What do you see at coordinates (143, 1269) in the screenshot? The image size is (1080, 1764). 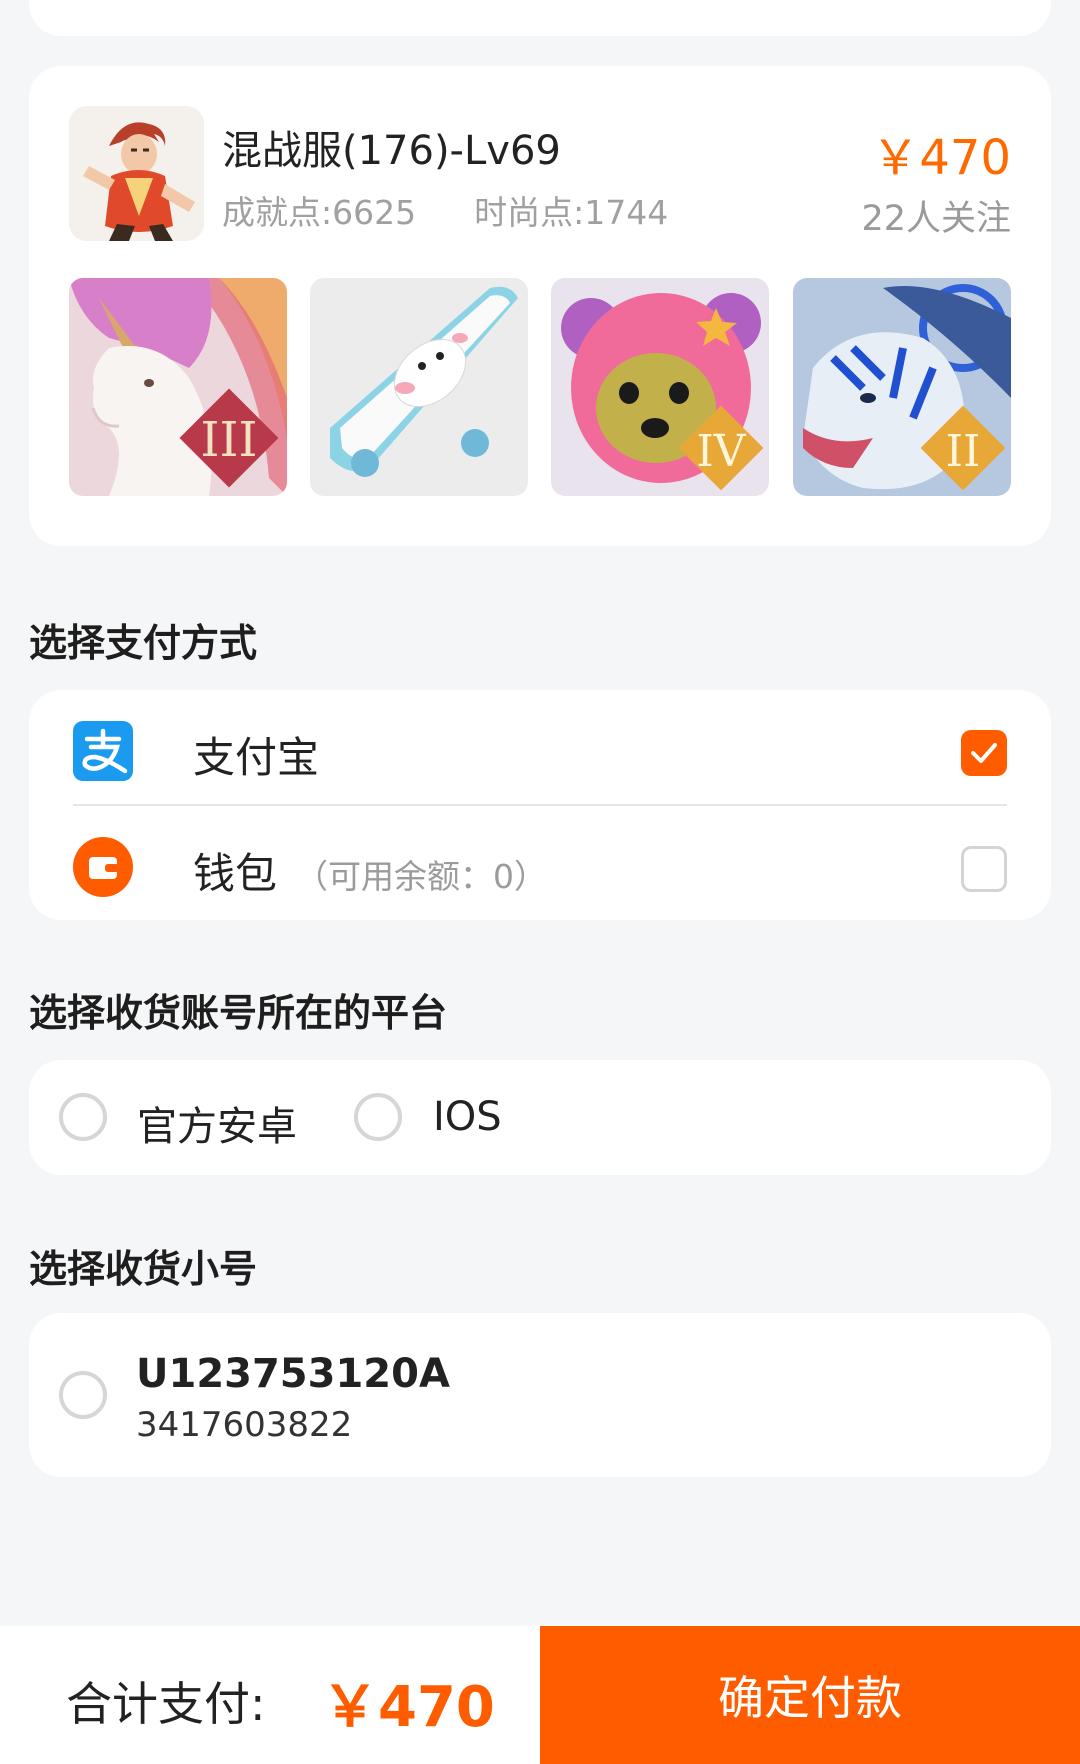 I see `account-section-title: 选择收货小号` at bounding box center [143, 1269].